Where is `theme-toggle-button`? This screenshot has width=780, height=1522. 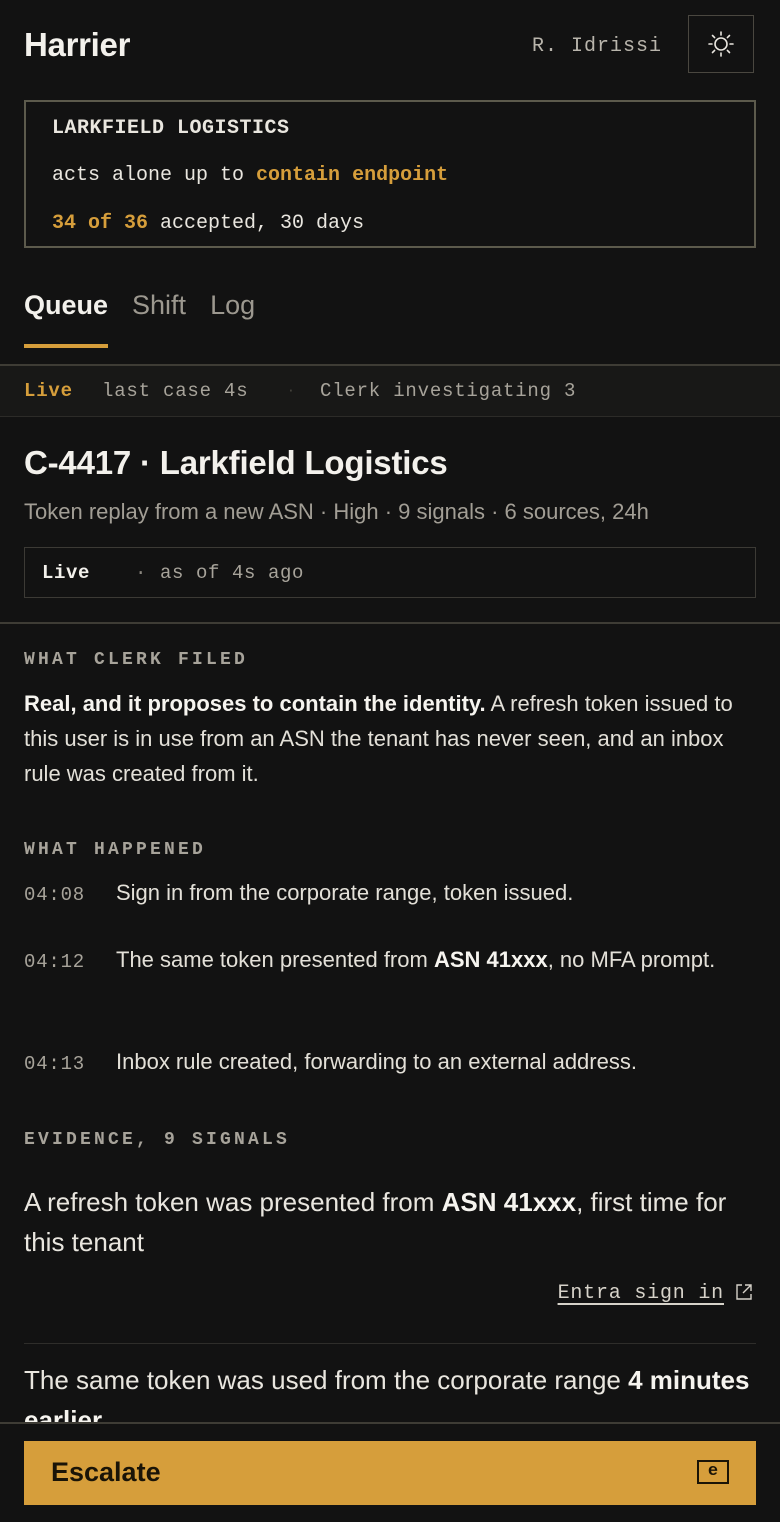 theme-toggle-button is located at coordinates (721, 44).